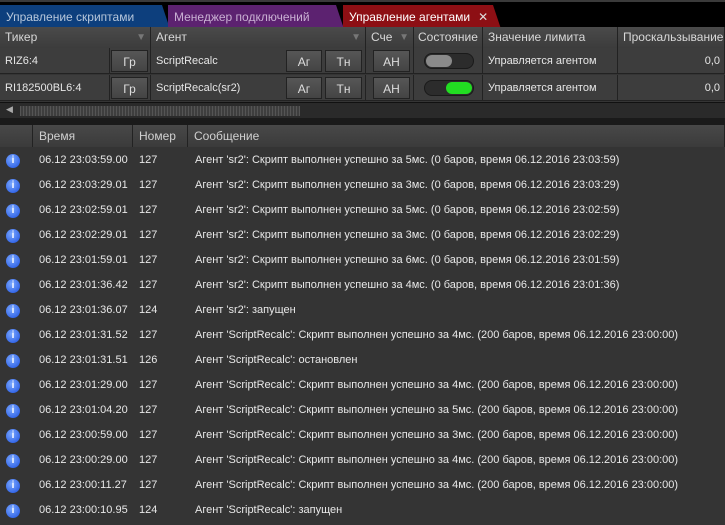 Image resolution: width=725 pixels, height=525 pixels. I want to click on tab-label: Менеджер подключений, so click(242, 17).